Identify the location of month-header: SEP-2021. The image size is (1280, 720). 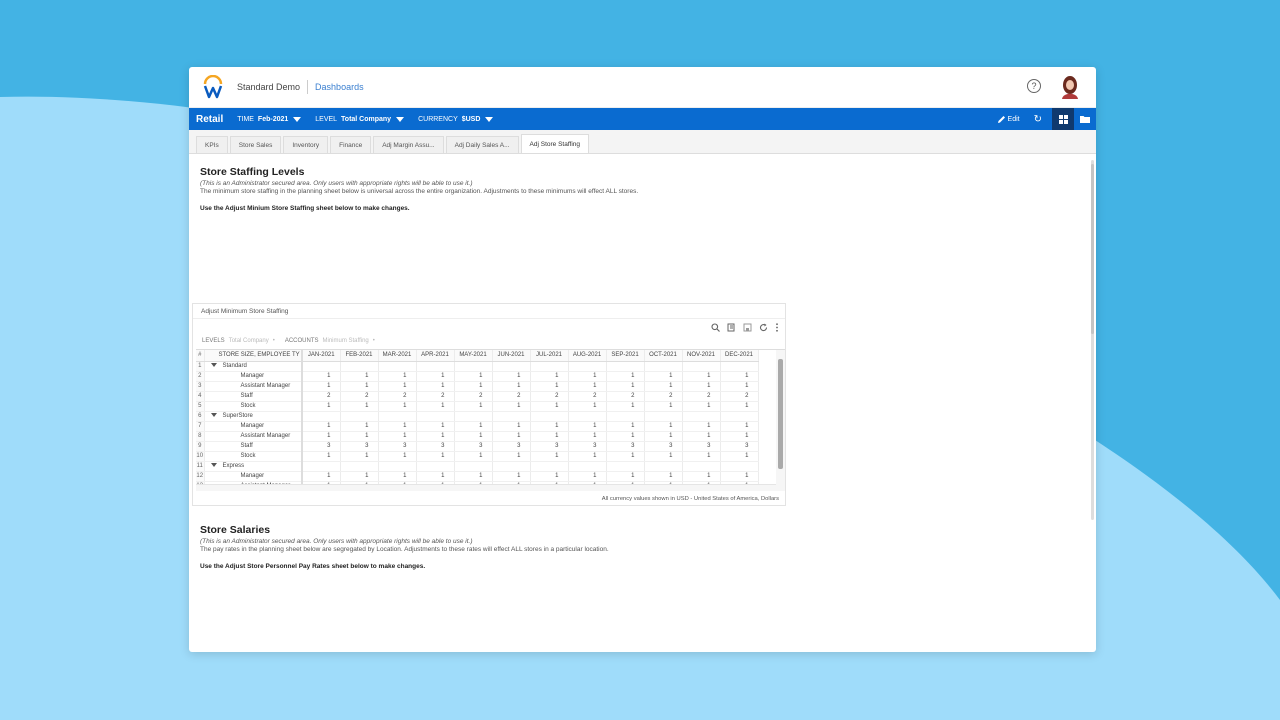
(625, 356).